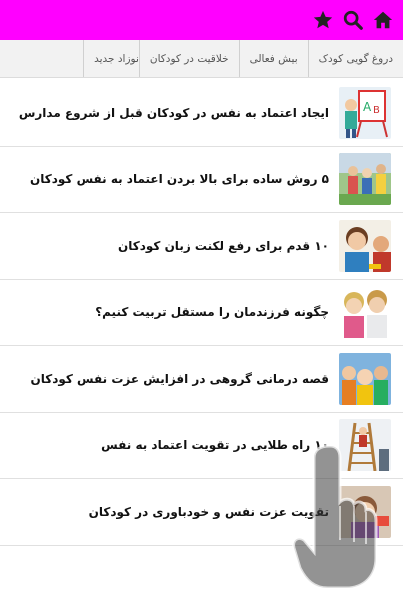 The width and height of the screenshot is (403, 600). I want to click on article-title: ۱۰ راه طلایی در تقویت اعتماد به نفس, so click(215, 445).